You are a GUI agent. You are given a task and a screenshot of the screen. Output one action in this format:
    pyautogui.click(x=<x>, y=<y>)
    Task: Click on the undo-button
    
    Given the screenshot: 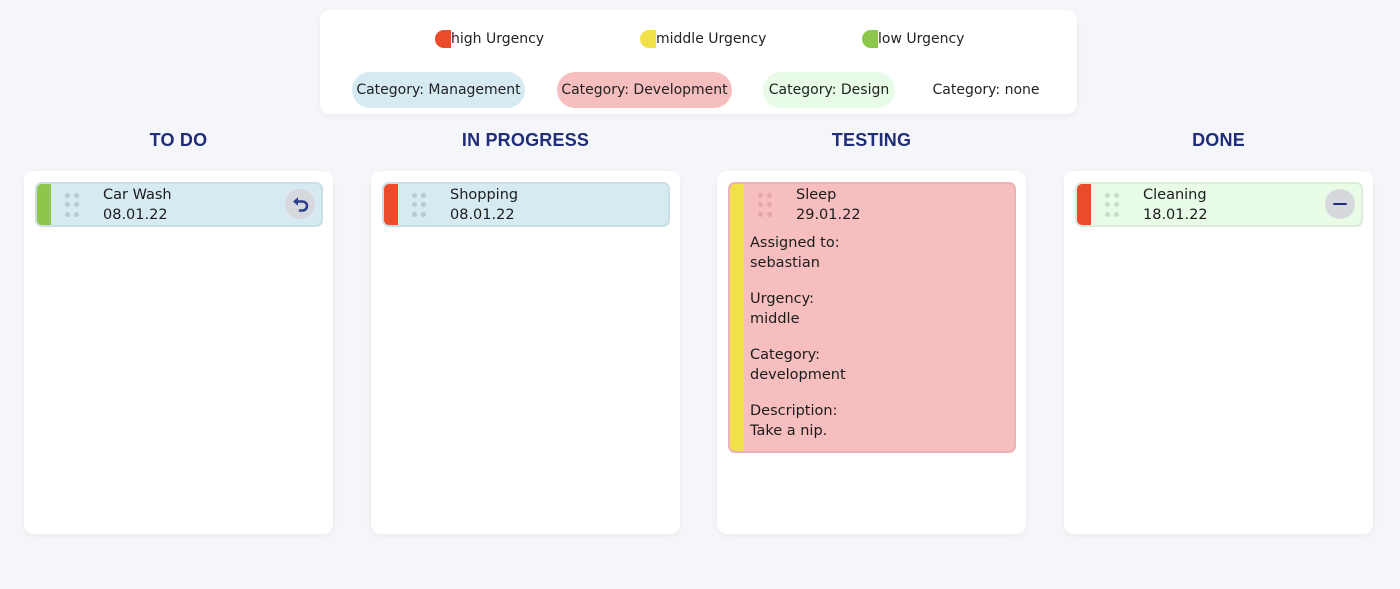 What is the action you would take?
    pyautogui.click(x=300, y=204)
    